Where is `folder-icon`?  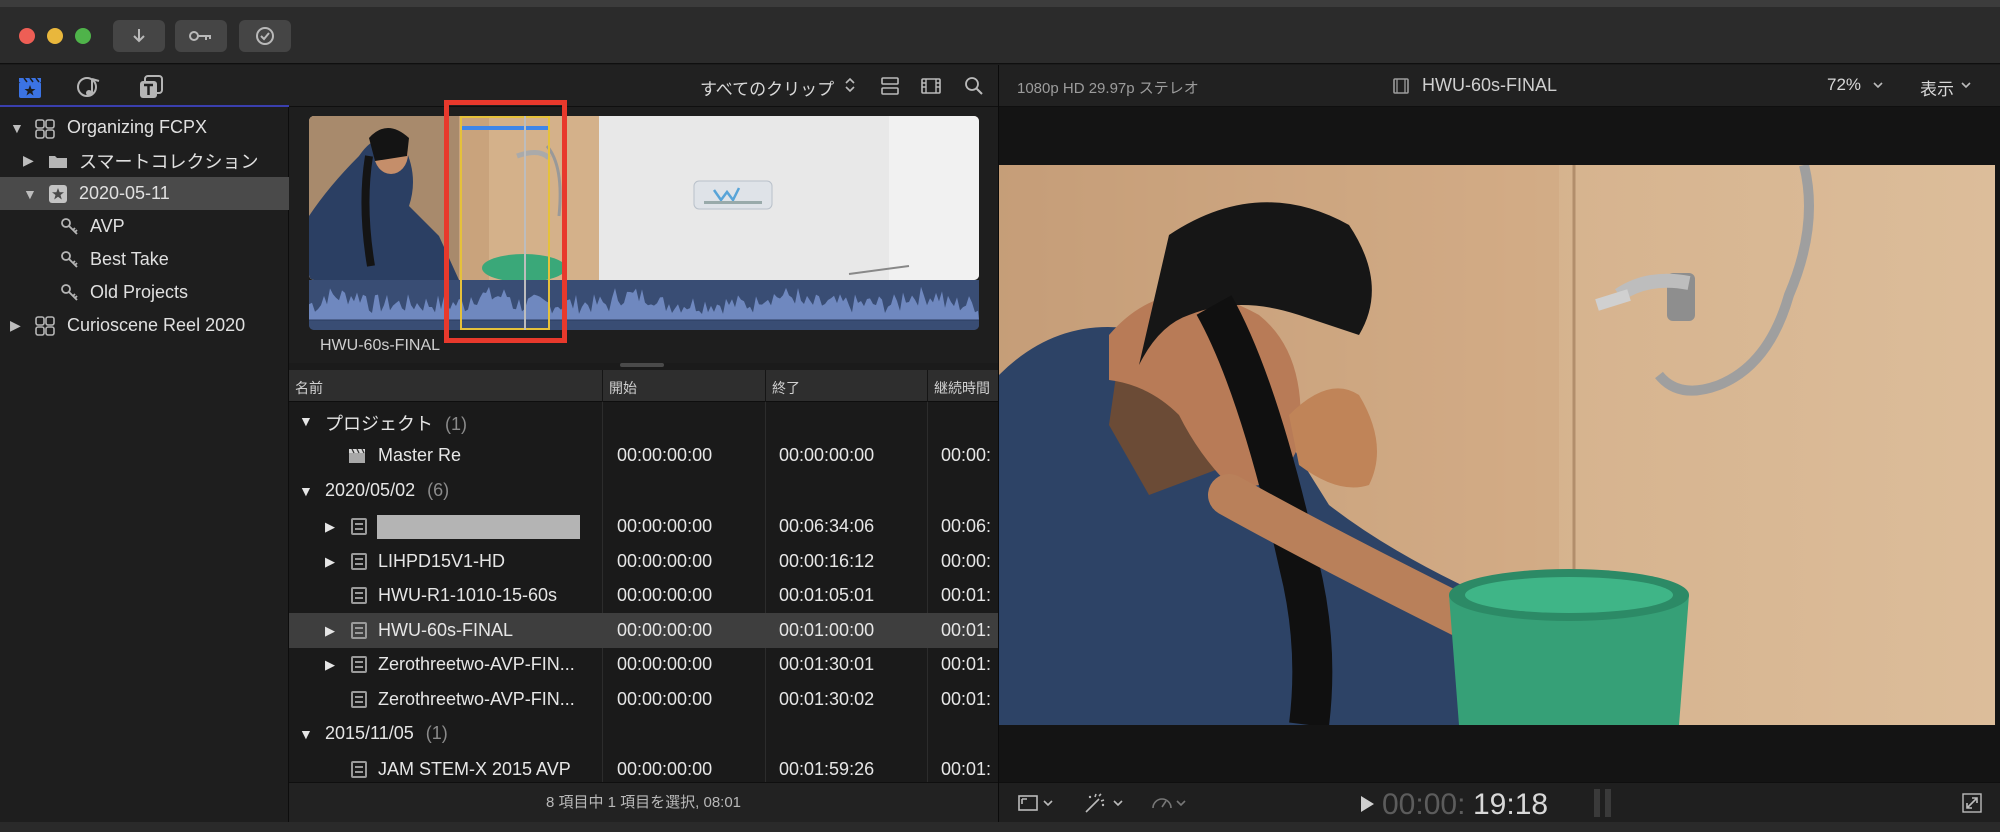 folder-icon is located at coordinates (58, 162).